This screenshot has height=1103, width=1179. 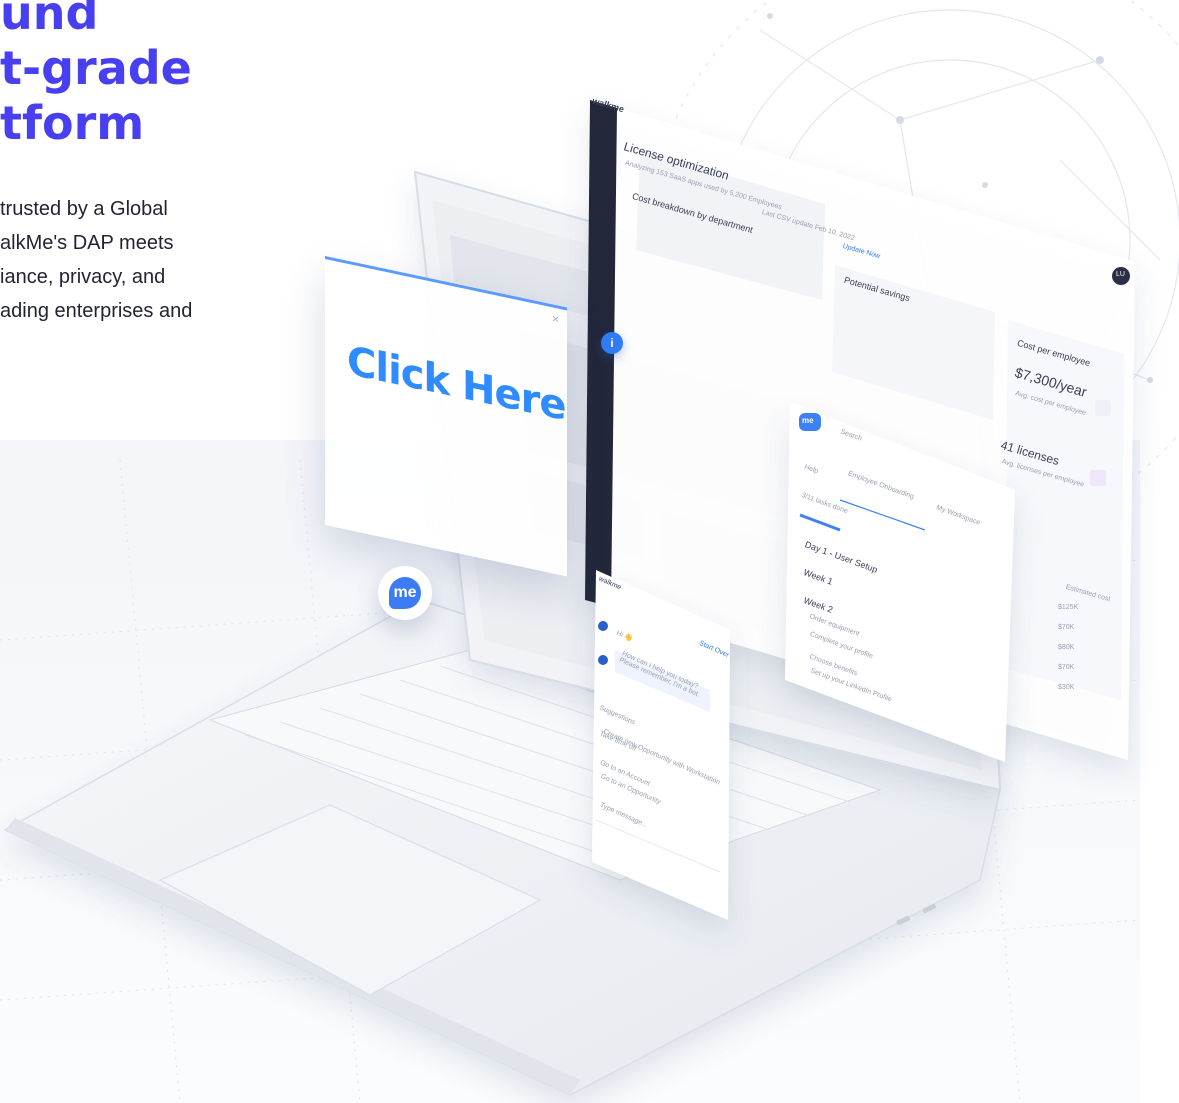 I want to click on walkme-logo-icon: me, so click(x=405, y=593).